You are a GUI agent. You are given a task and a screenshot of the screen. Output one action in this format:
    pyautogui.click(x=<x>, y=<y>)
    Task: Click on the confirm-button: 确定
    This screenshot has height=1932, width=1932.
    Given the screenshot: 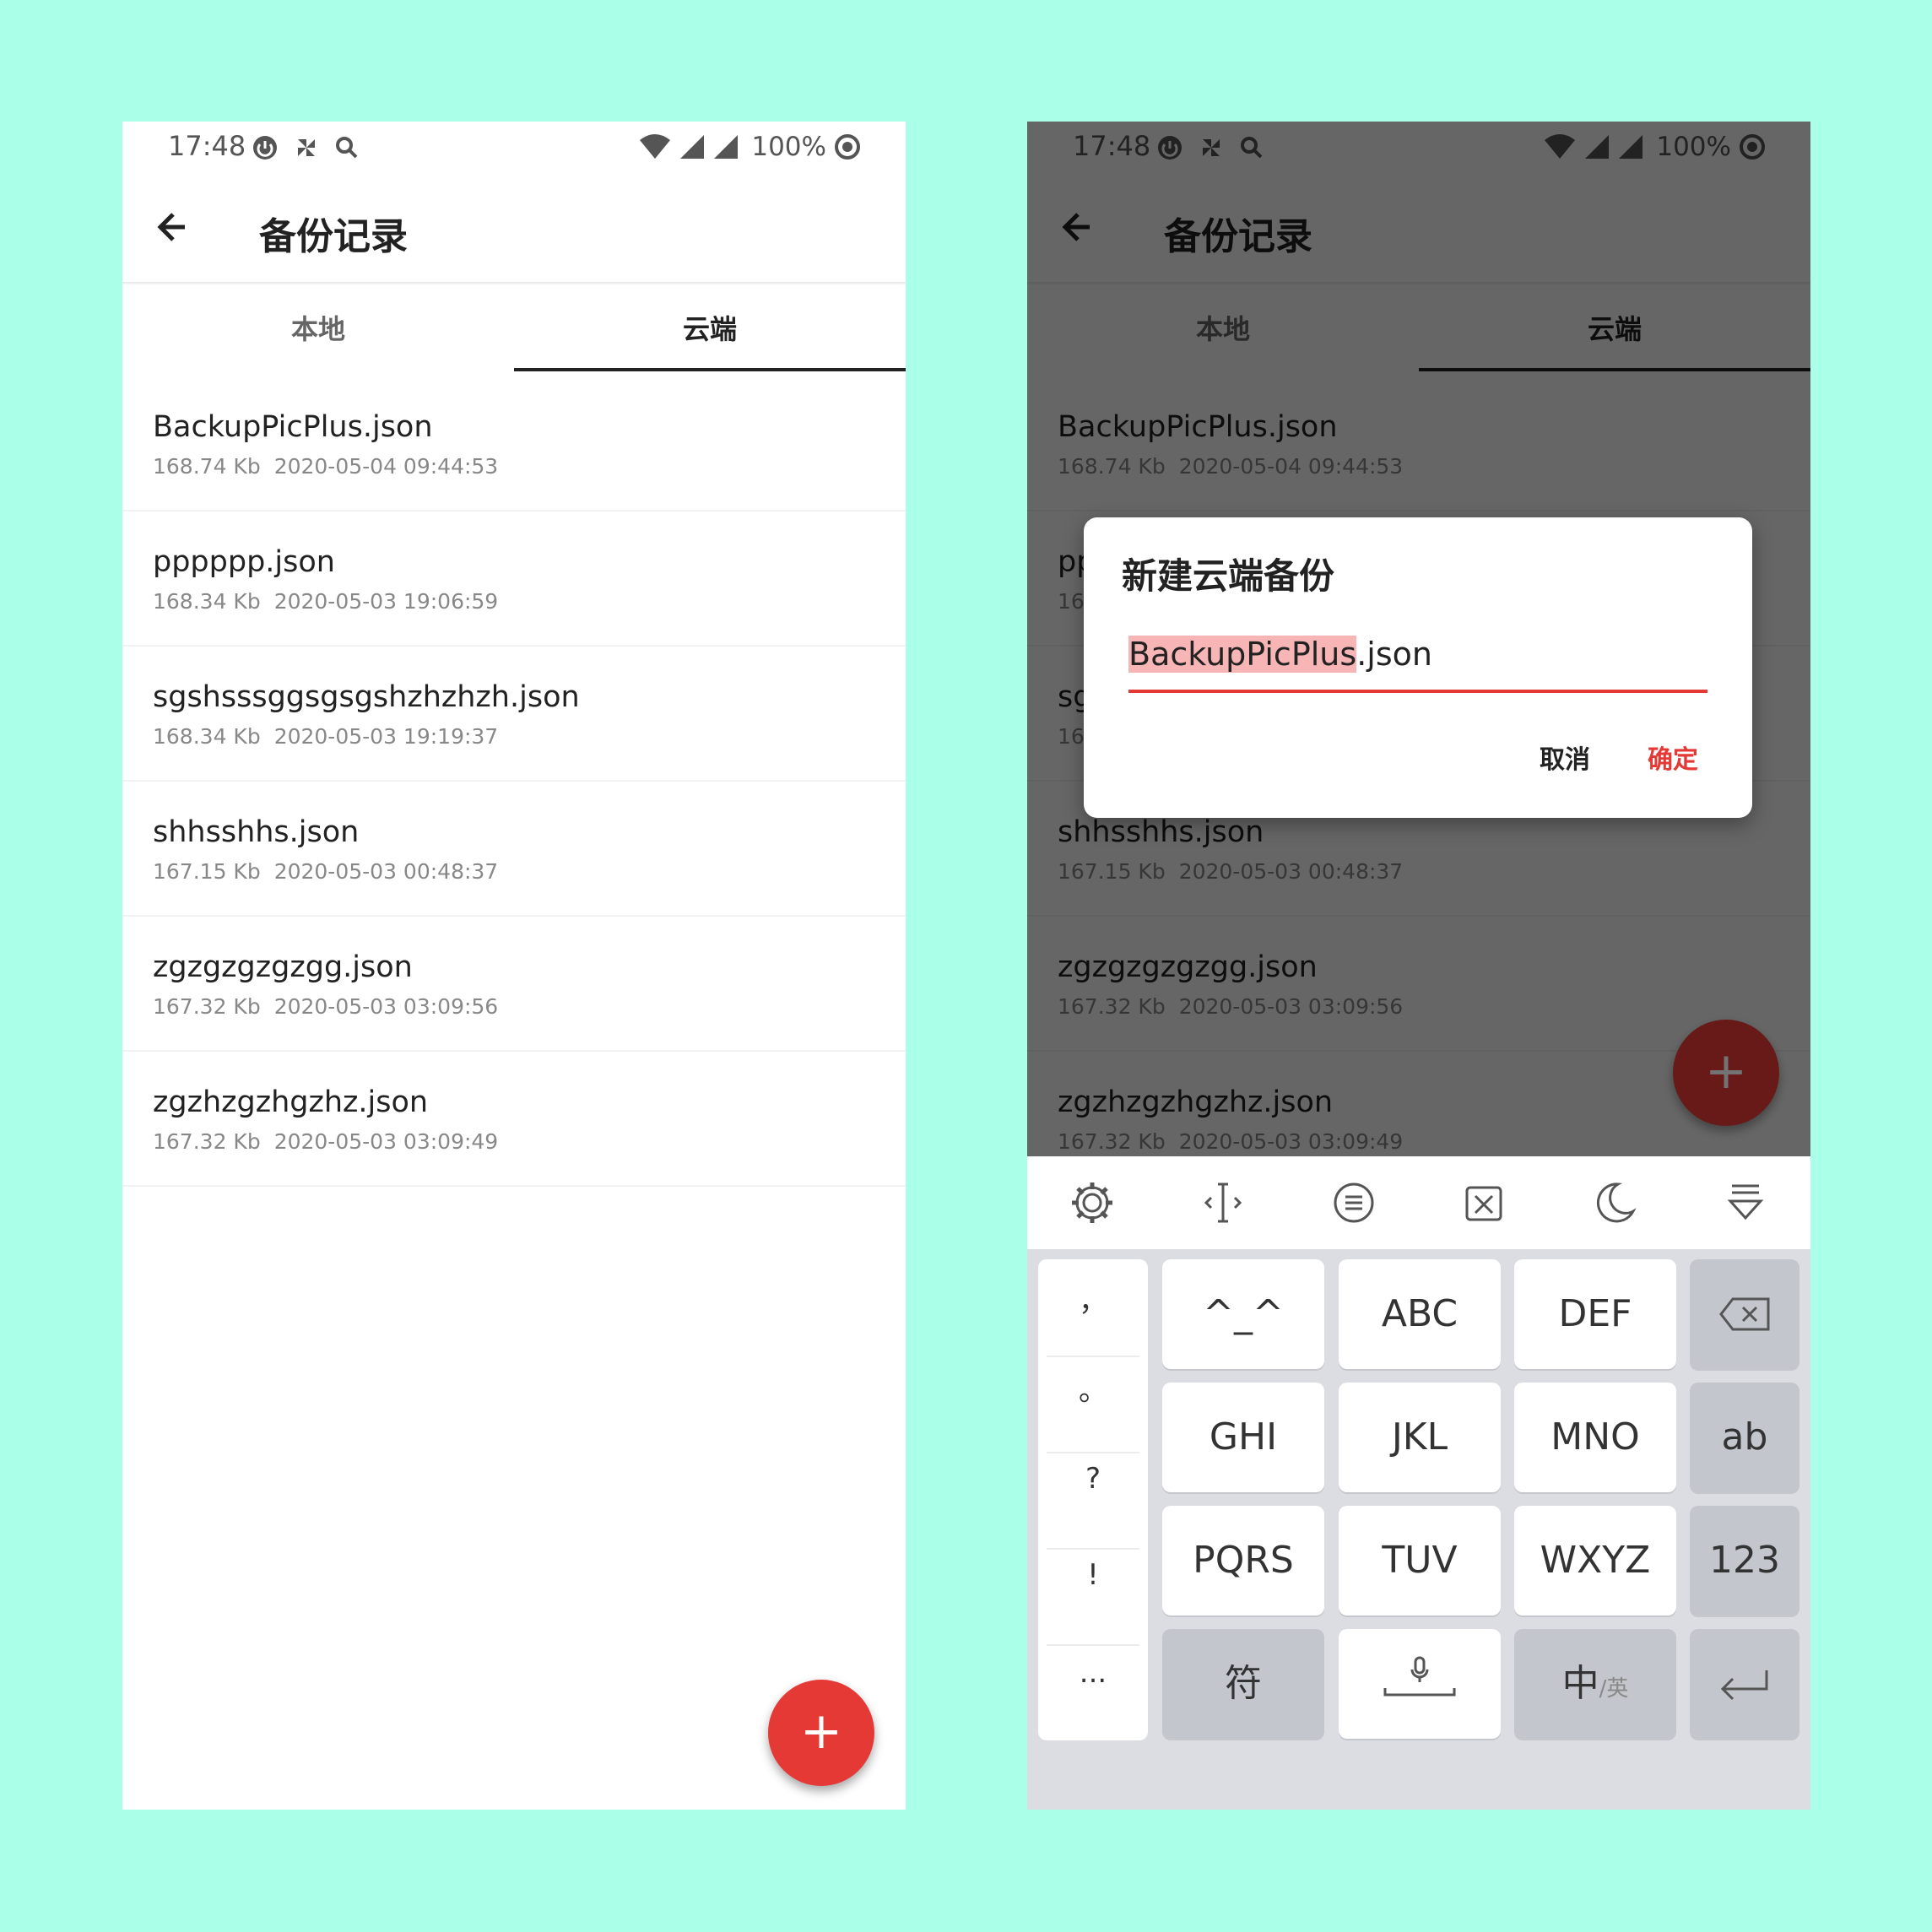 What is the action you would take?
    pyautogui.click(x=1673, y=757)
    